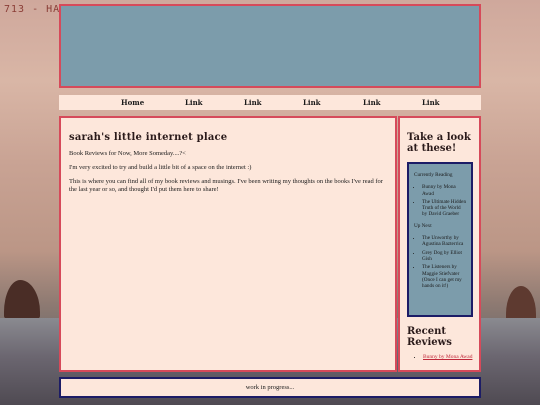  What do you see at coordinates (439, 143) in the screenshot?
I see `sidebar-title: Take a look at these!` at bounding box center [439, 143].